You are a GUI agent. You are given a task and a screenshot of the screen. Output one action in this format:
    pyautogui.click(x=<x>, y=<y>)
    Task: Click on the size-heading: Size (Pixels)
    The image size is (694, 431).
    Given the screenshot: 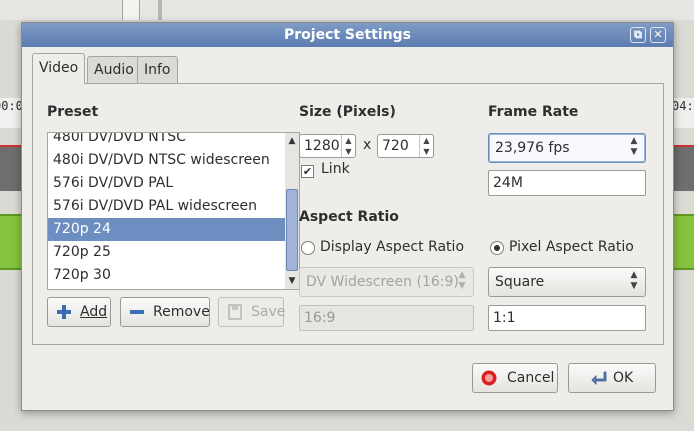 What is the action you would take?
    pyautogui.click(x=347, y=112)
    